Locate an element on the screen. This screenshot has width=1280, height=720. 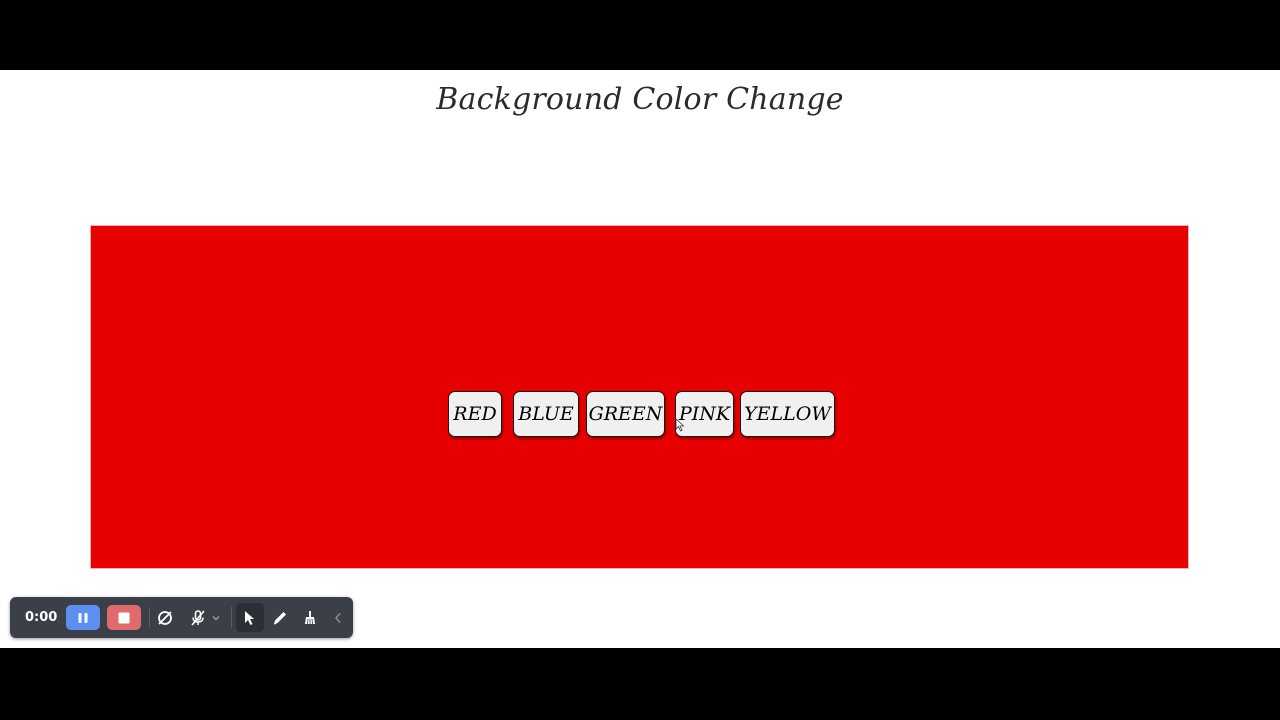
clear-annotations-button is located at coordinates (310, 617).